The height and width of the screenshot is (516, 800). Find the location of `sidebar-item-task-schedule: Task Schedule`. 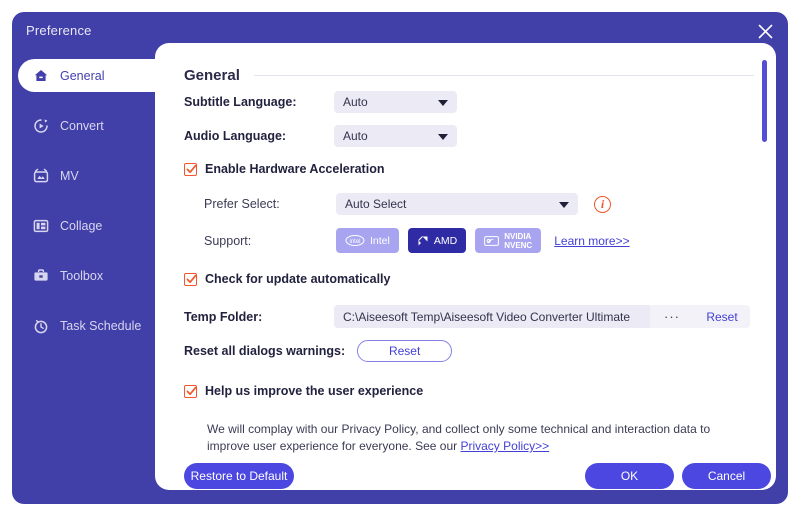

sidebar-item-task-schedule: Task Schedule is located at coordinates (89, 325).